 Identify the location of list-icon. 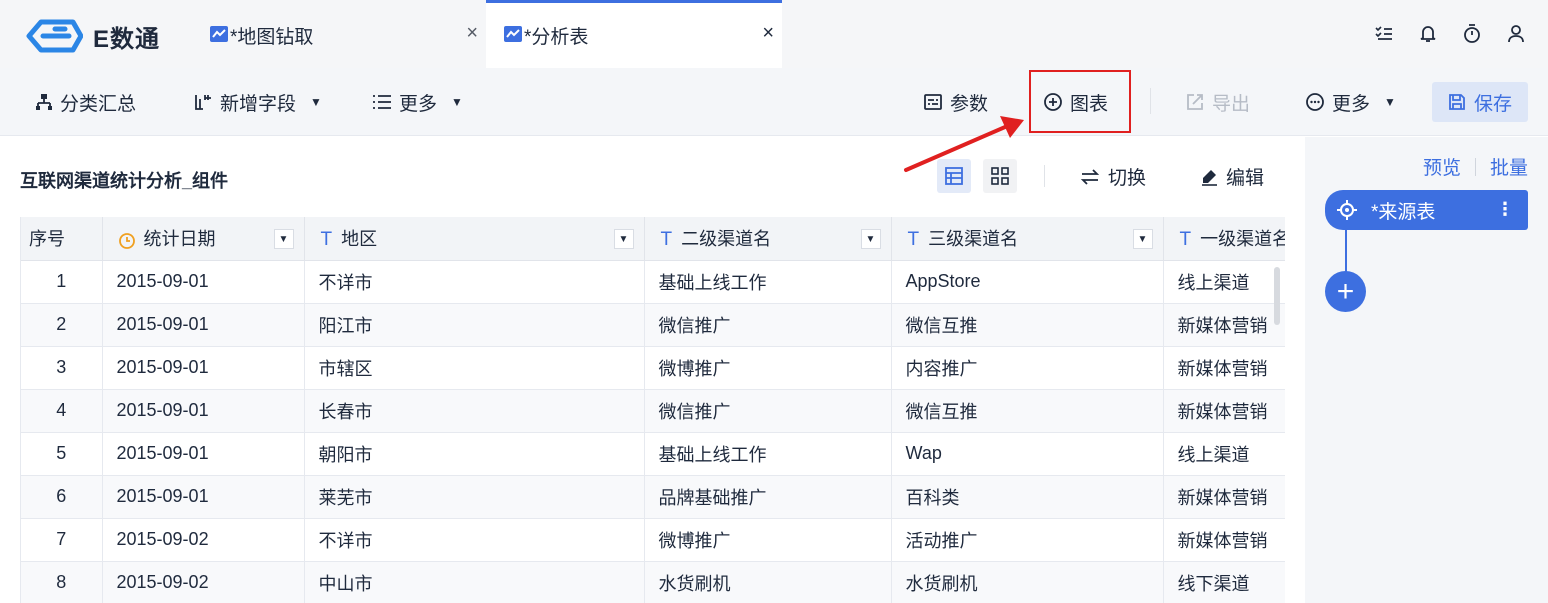
(1384, 34).